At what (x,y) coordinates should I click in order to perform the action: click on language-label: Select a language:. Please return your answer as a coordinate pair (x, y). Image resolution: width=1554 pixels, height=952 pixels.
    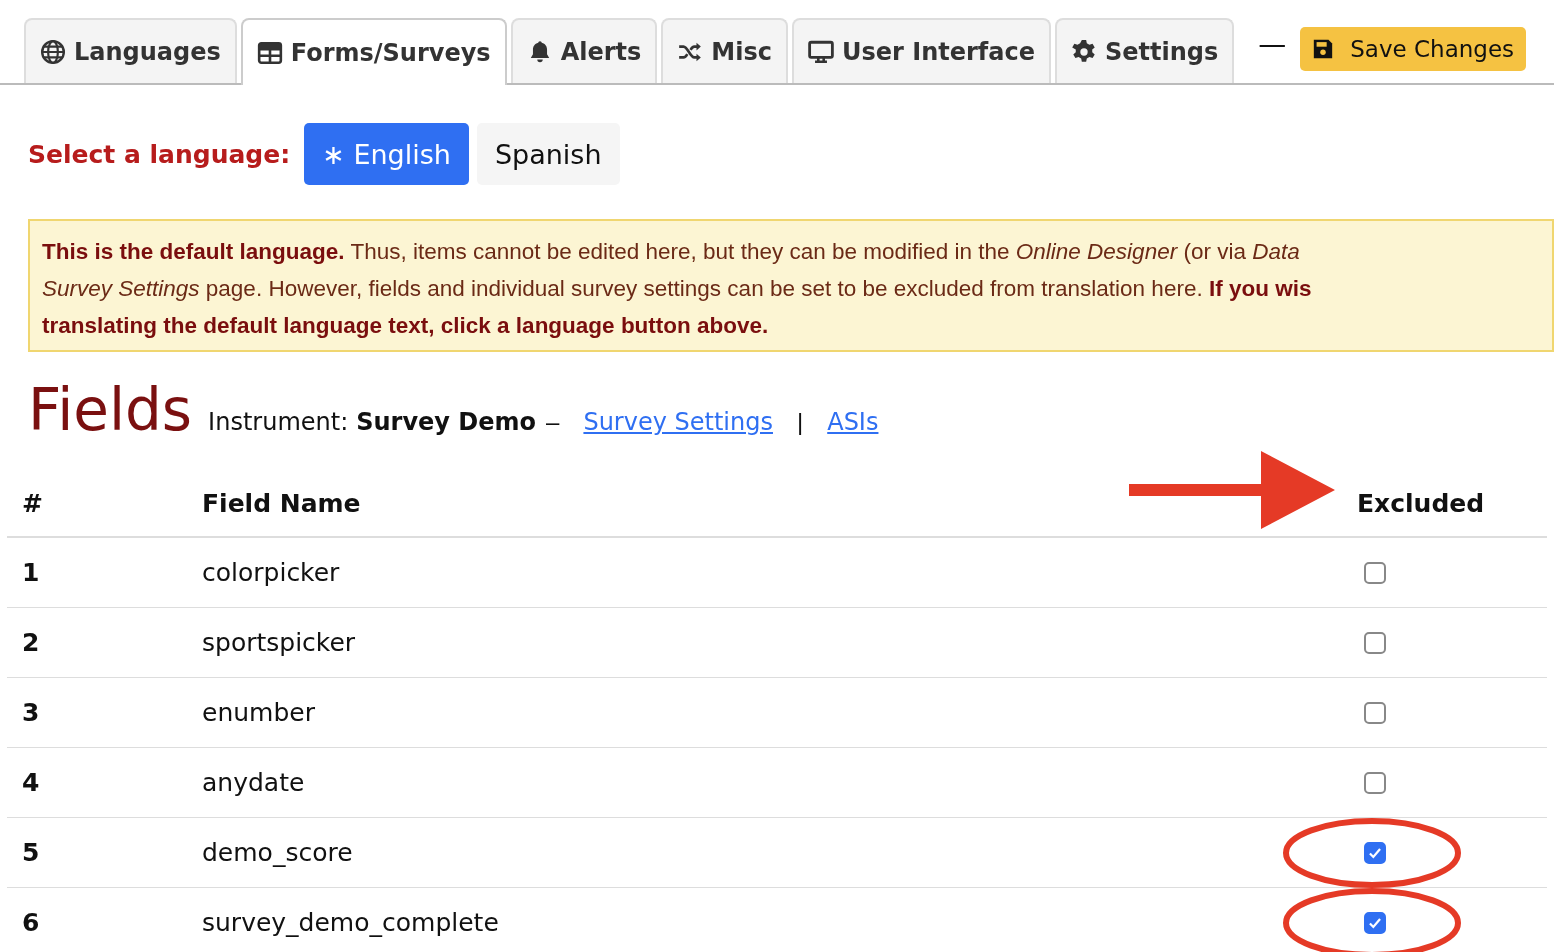
    Looking at the image, I should click on (159, 154).